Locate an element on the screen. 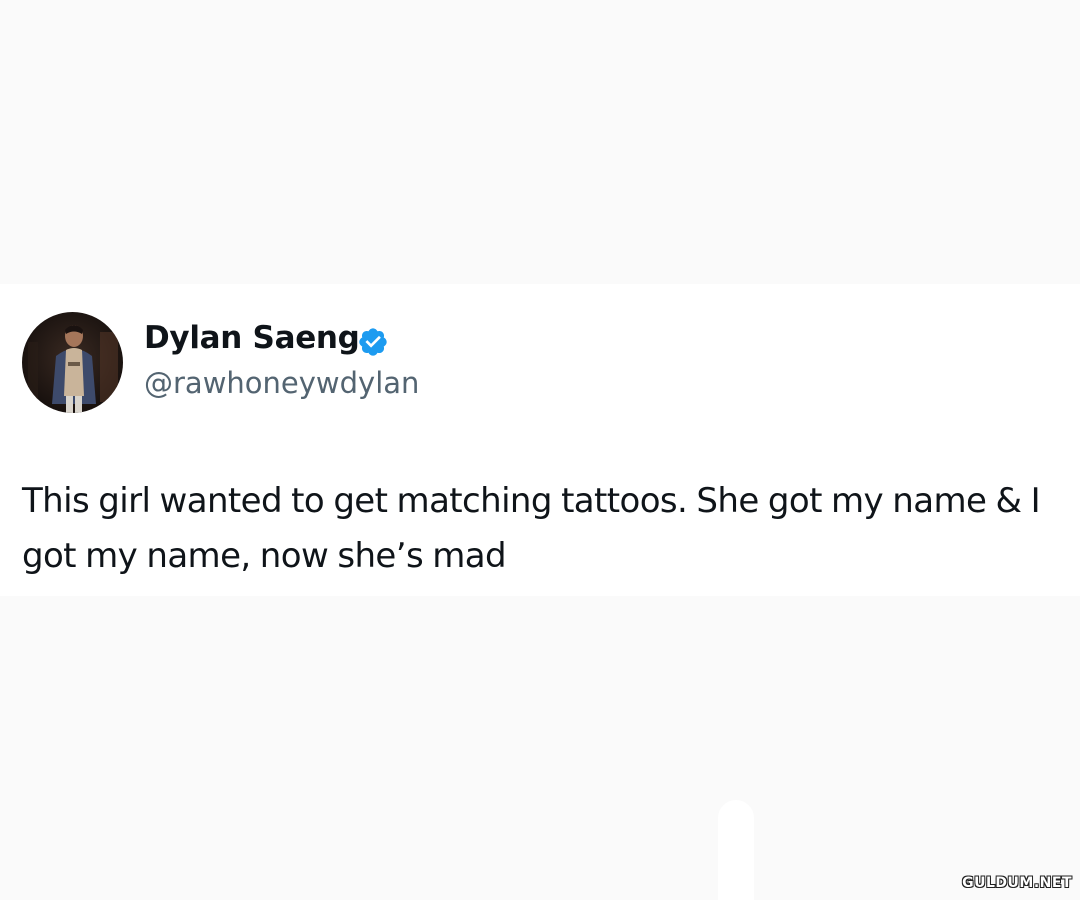  author-display-name: Dylan Saeng is located at coordinates (252, 338).